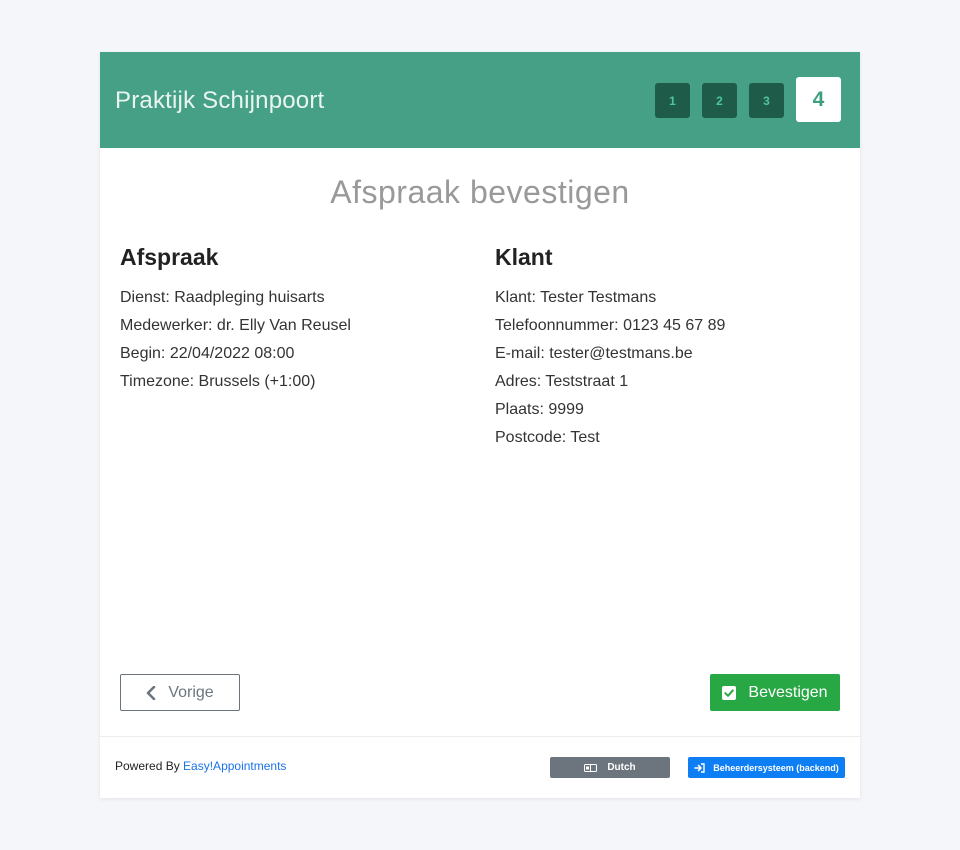 The image size is (960, 850). Describe the element at coordinates (766, 100) in the screenshot. I see `step-3: 3` at that location.